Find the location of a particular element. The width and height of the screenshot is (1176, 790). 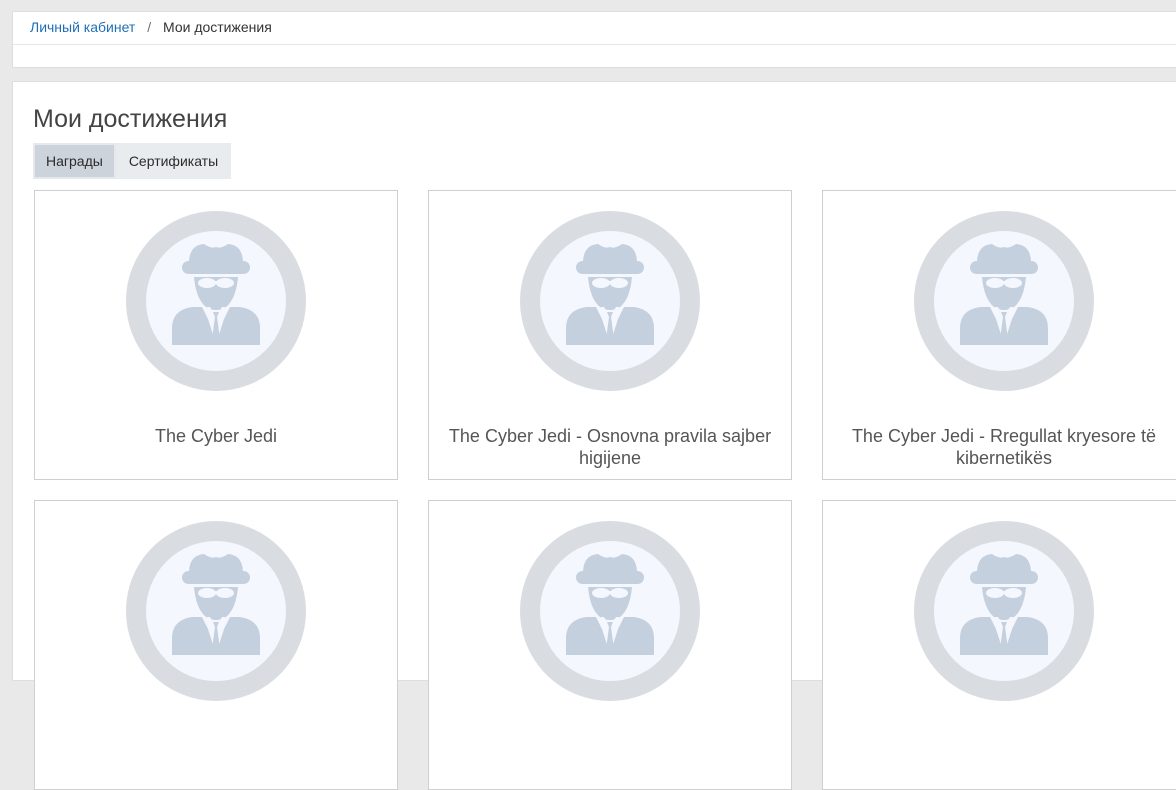

achievement-tabs: Награды Сертификаты is located at coordinates (132, 161).